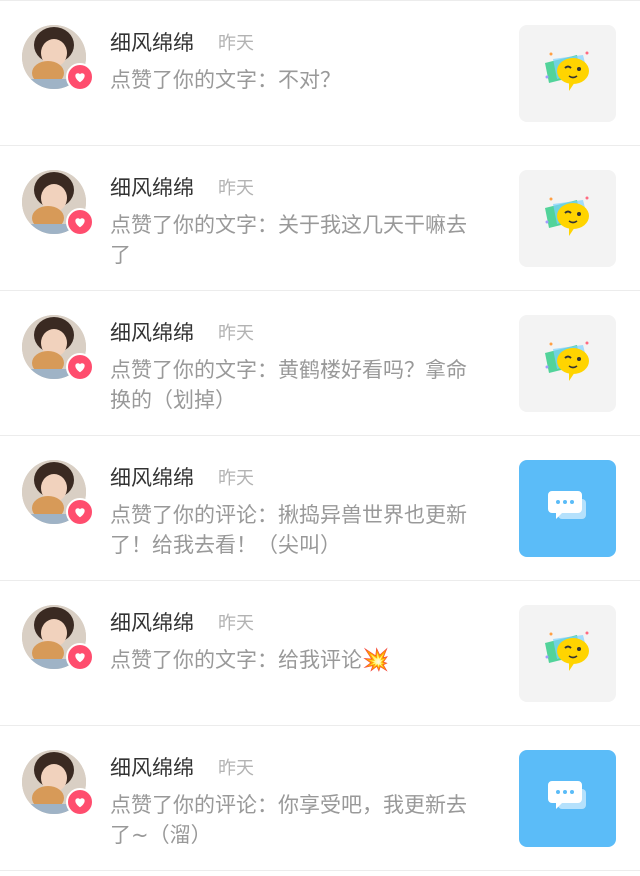  Describe the element at coordinates (288, 385) in the screenshot. I see `notification-text: 点赞了你的文字：黄鹤楼好看吗？拿命换的（划掉）` at that location.